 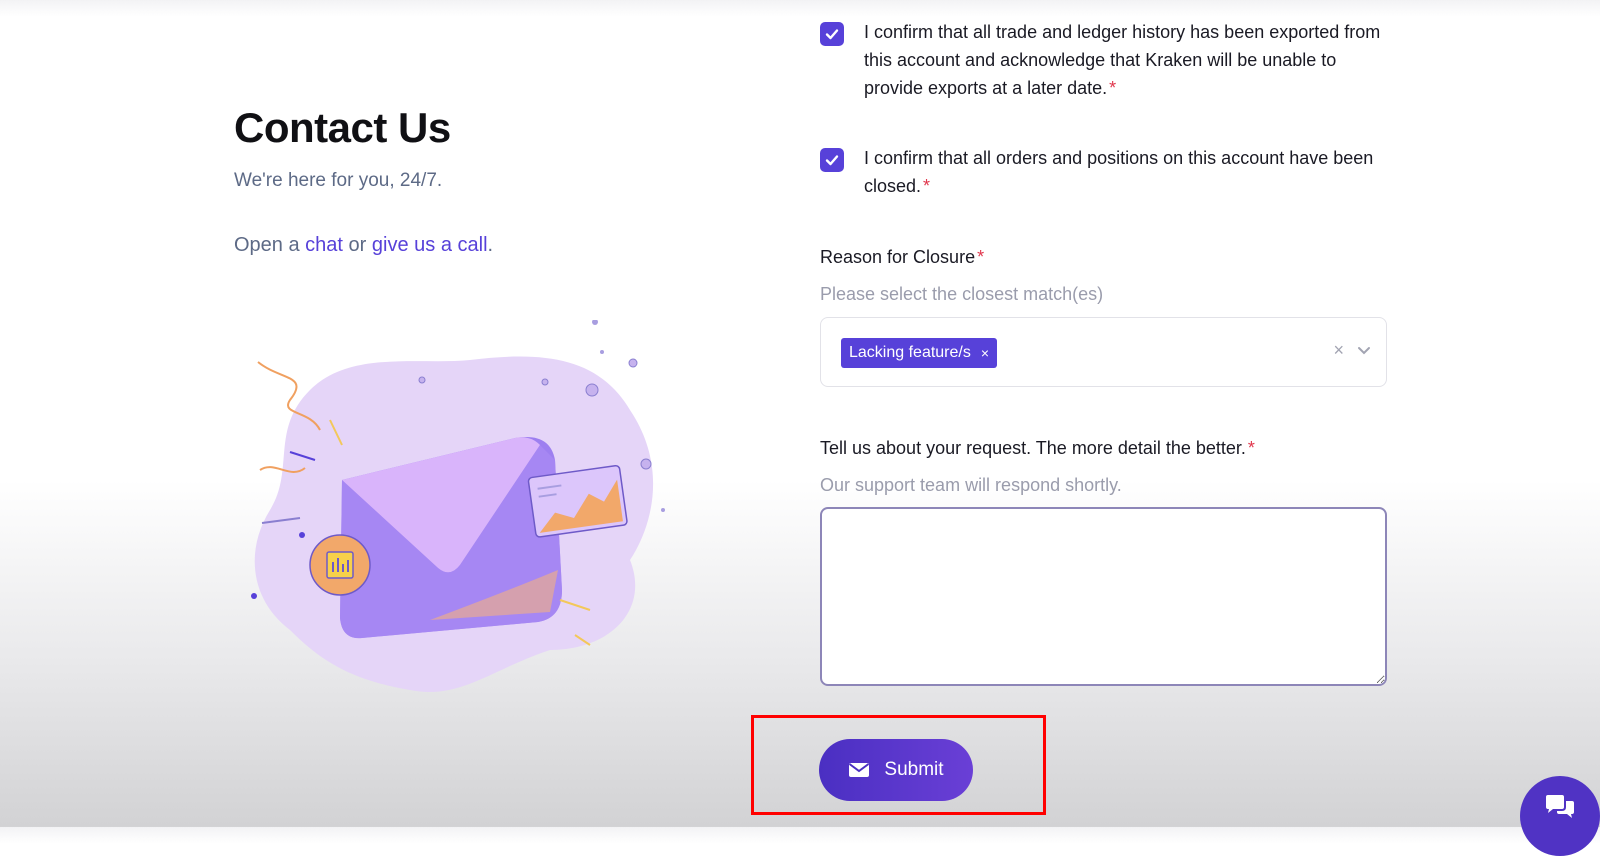 What do you see at coordinates (324, 245) in the screenshot?
I see `chat-link: chat` at bounding box center [324, 245].